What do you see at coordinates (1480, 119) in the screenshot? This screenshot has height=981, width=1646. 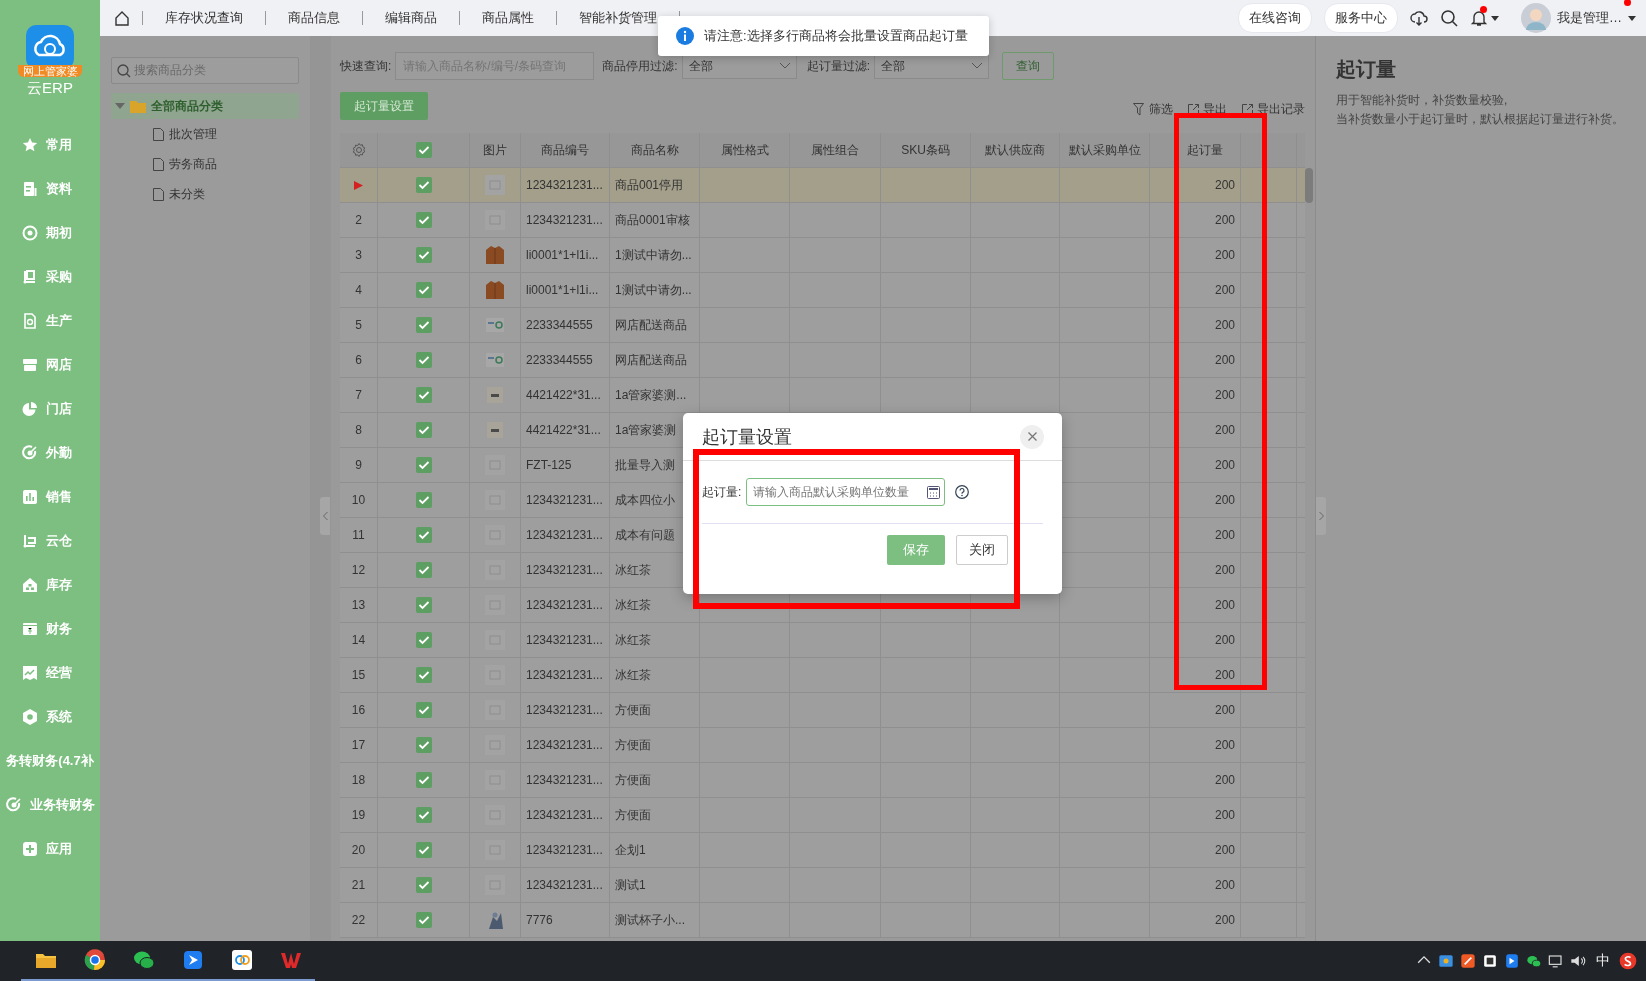 I see `info-text: 当补货数量小于起订量时，默认根据起订量进行补货。` at bounding box center [1480, 119].